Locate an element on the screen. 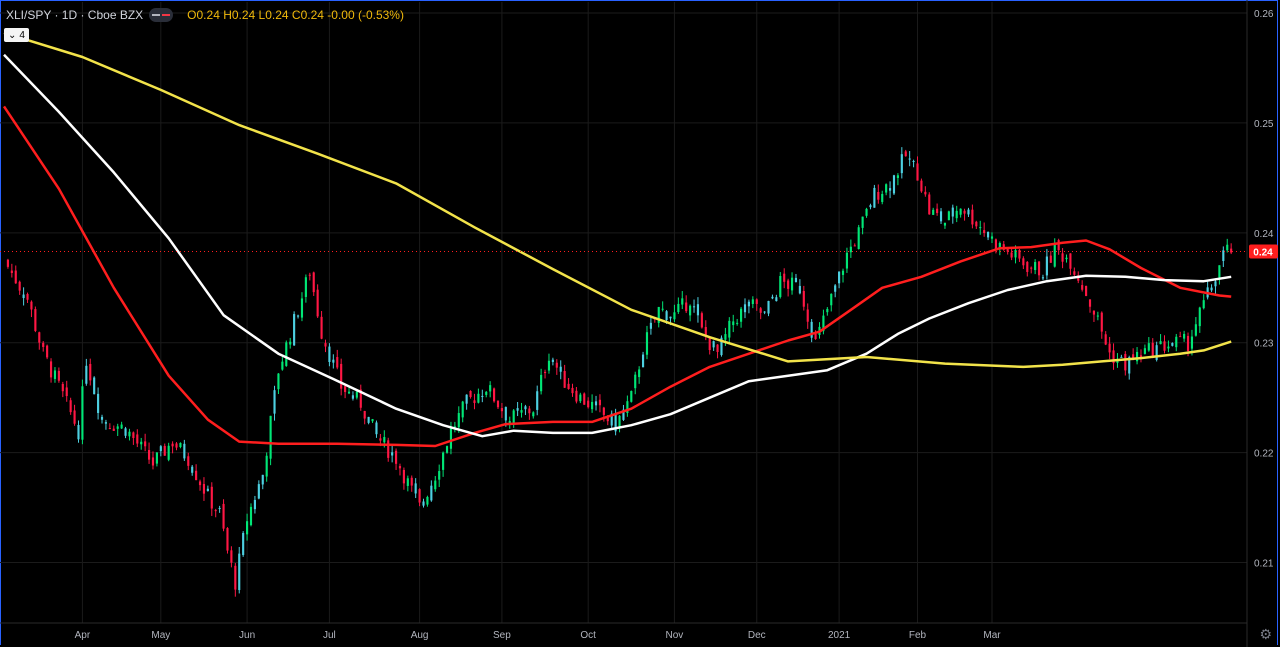 The height and width of the screenshot is (647, 1280). indicators-badge: ⌄ 4 is located at coordinates (16, 35).